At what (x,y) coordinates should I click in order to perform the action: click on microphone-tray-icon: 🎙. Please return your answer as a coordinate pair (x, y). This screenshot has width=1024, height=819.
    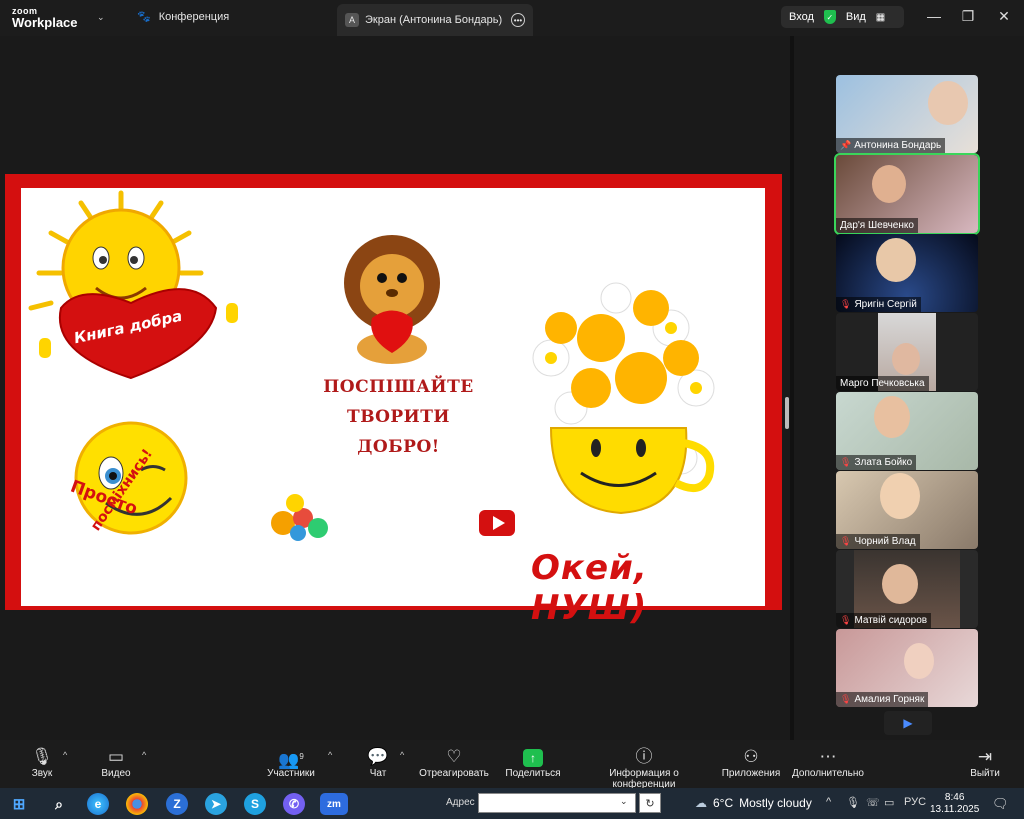
    Looking at the image, I should click on (853, 802).